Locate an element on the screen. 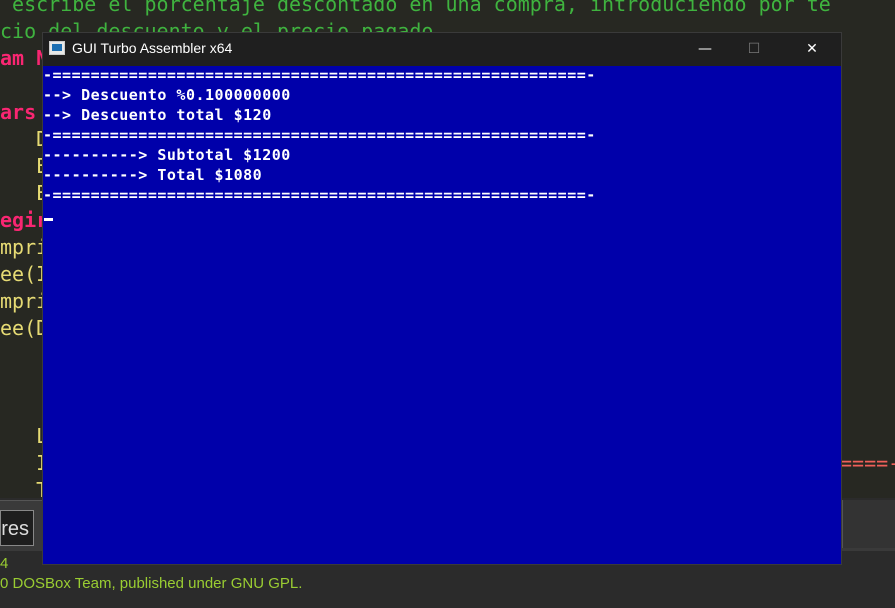 This screenshot has width=895, height=608. code-line: ee(I is located at coordinates (24, 274).